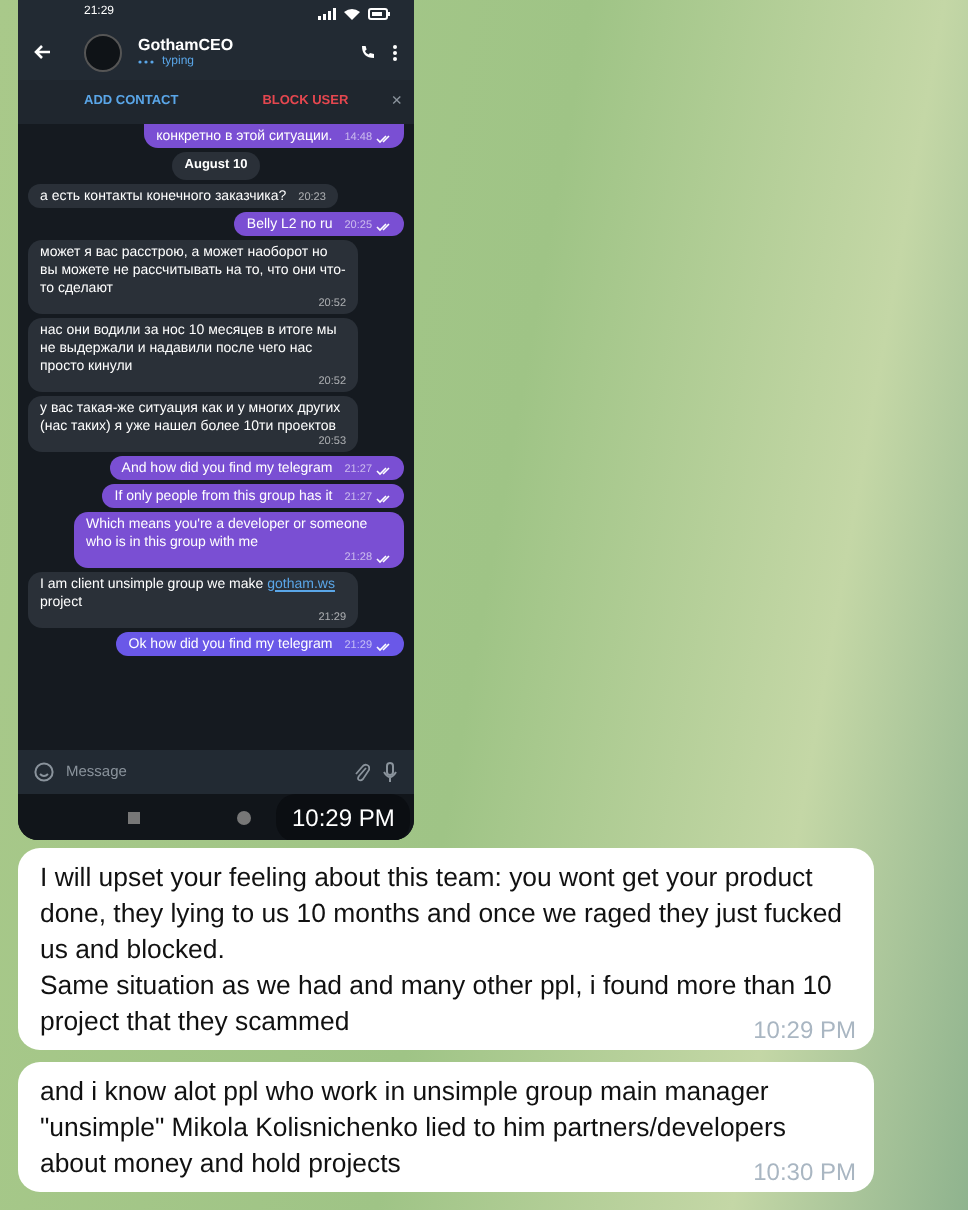 Image resolution: width=968 pixels, height=1210 pixels. What do you see at coordinates (804, 1172) in the screenshot?
I see `message-time: 10:30 PM` at bounding box center [804, 1172].